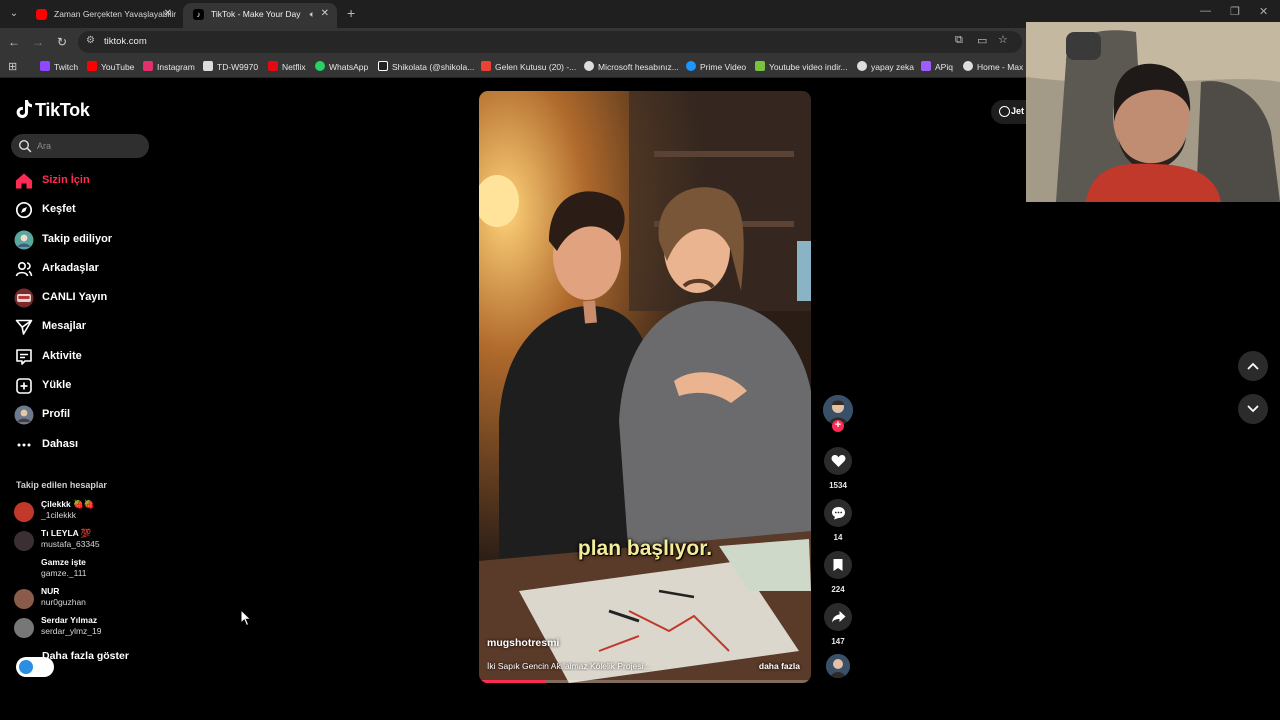 The image size is (1280, 720). I want to click on home-icon, so click(24, 181).